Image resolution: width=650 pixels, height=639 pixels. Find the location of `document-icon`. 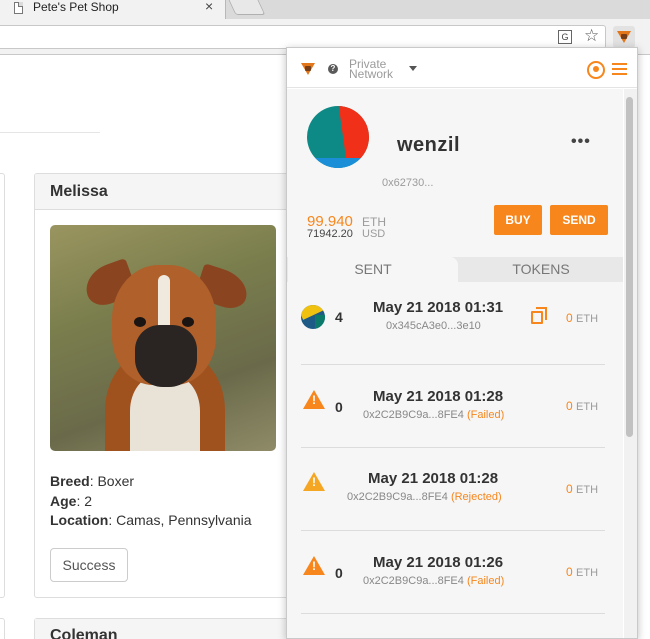

document-icon is located at coordinates (18, 8).